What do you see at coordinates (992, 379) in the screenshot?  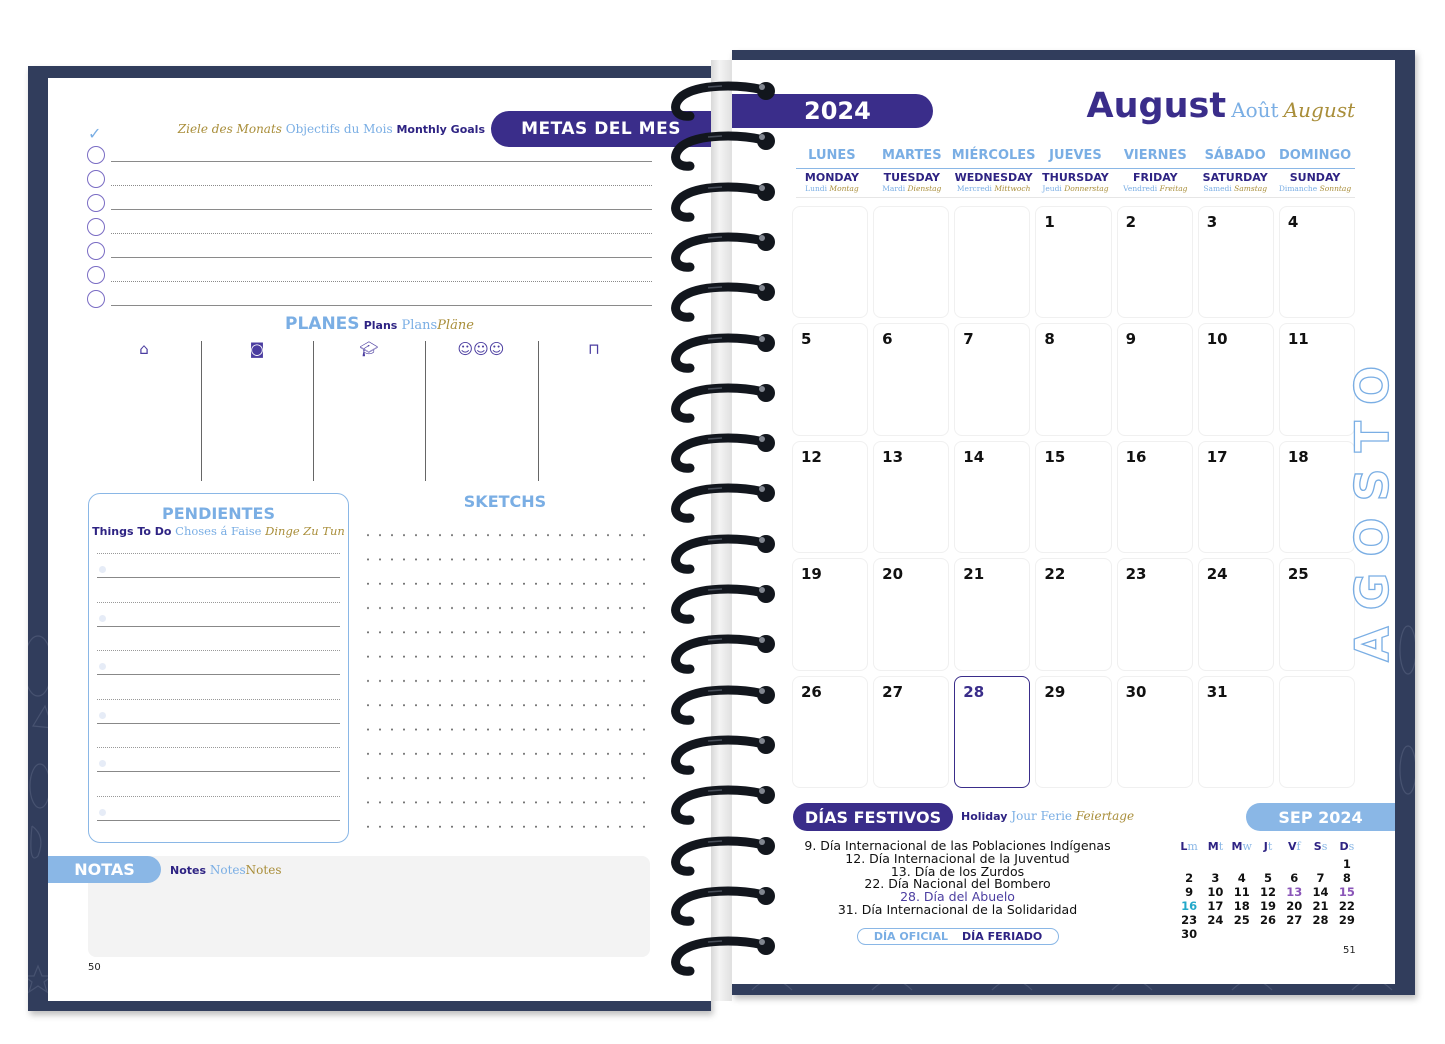 I see `day-cell: 7` at bounding box center [992, 379].